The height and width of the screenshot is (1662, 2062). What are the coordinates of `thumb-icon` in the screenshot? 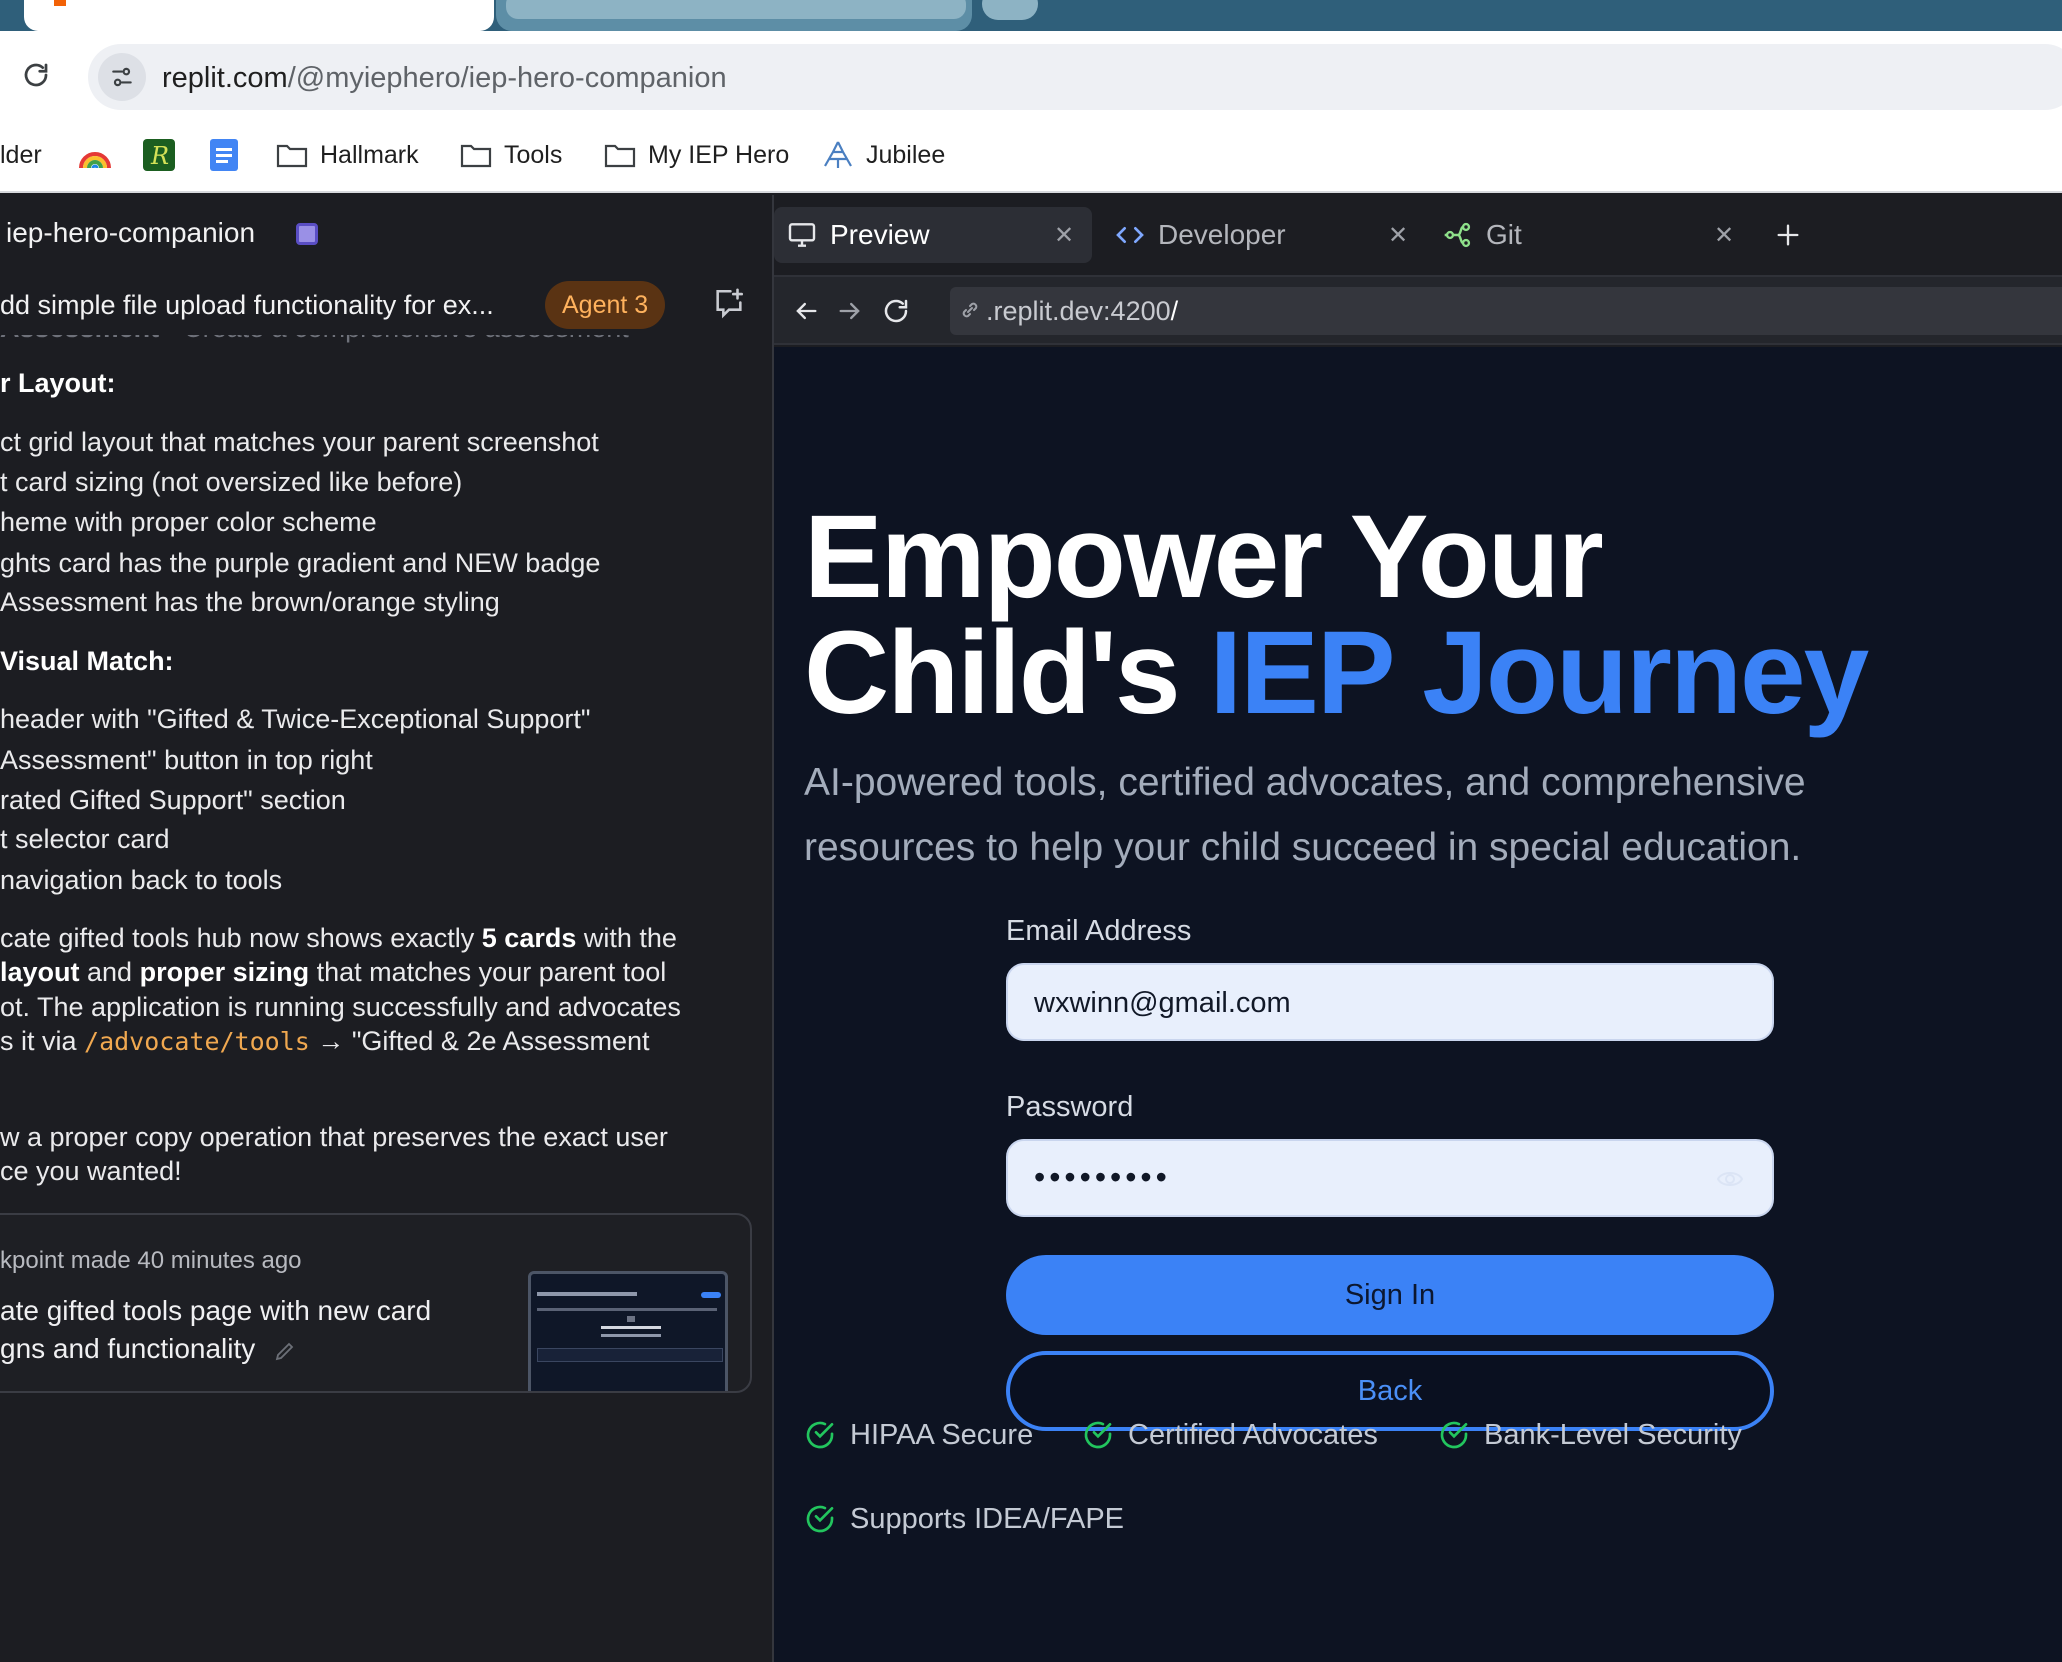 It's located at (631, 1319).